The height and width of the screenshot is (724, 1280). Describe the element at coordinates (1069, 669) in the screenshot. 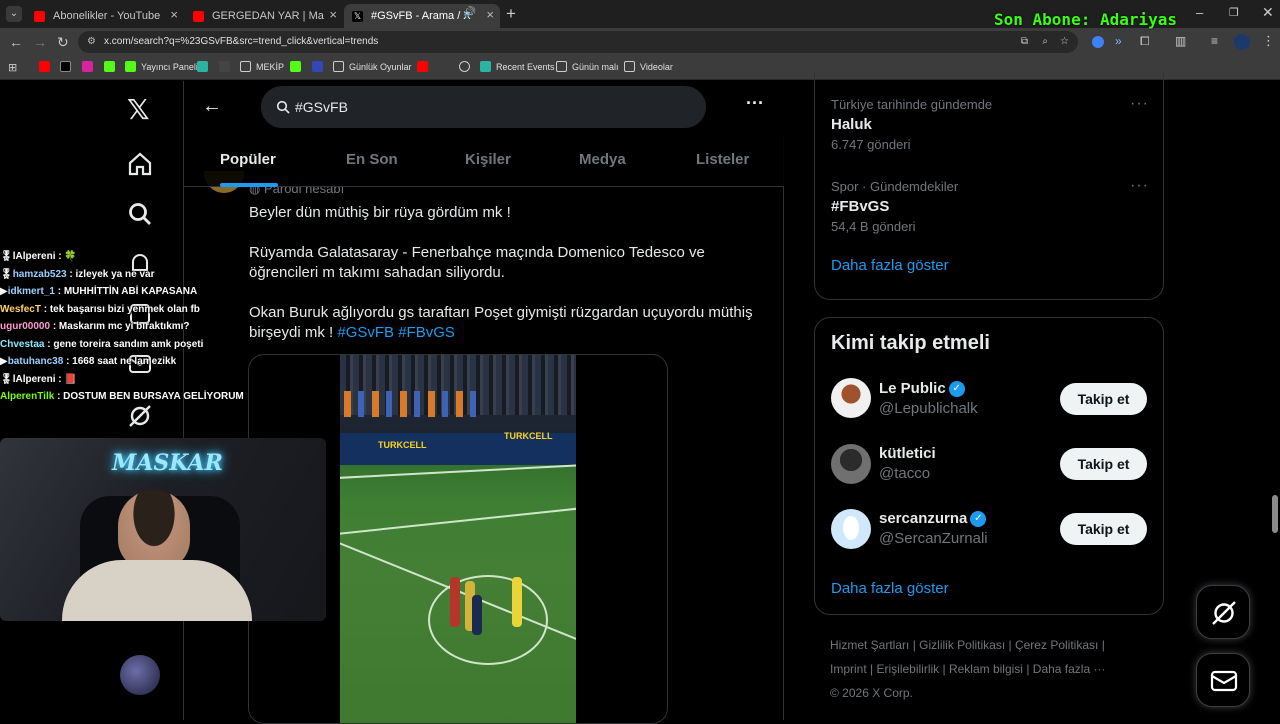

I see `footer-link: Daha fazla ···` at that location.